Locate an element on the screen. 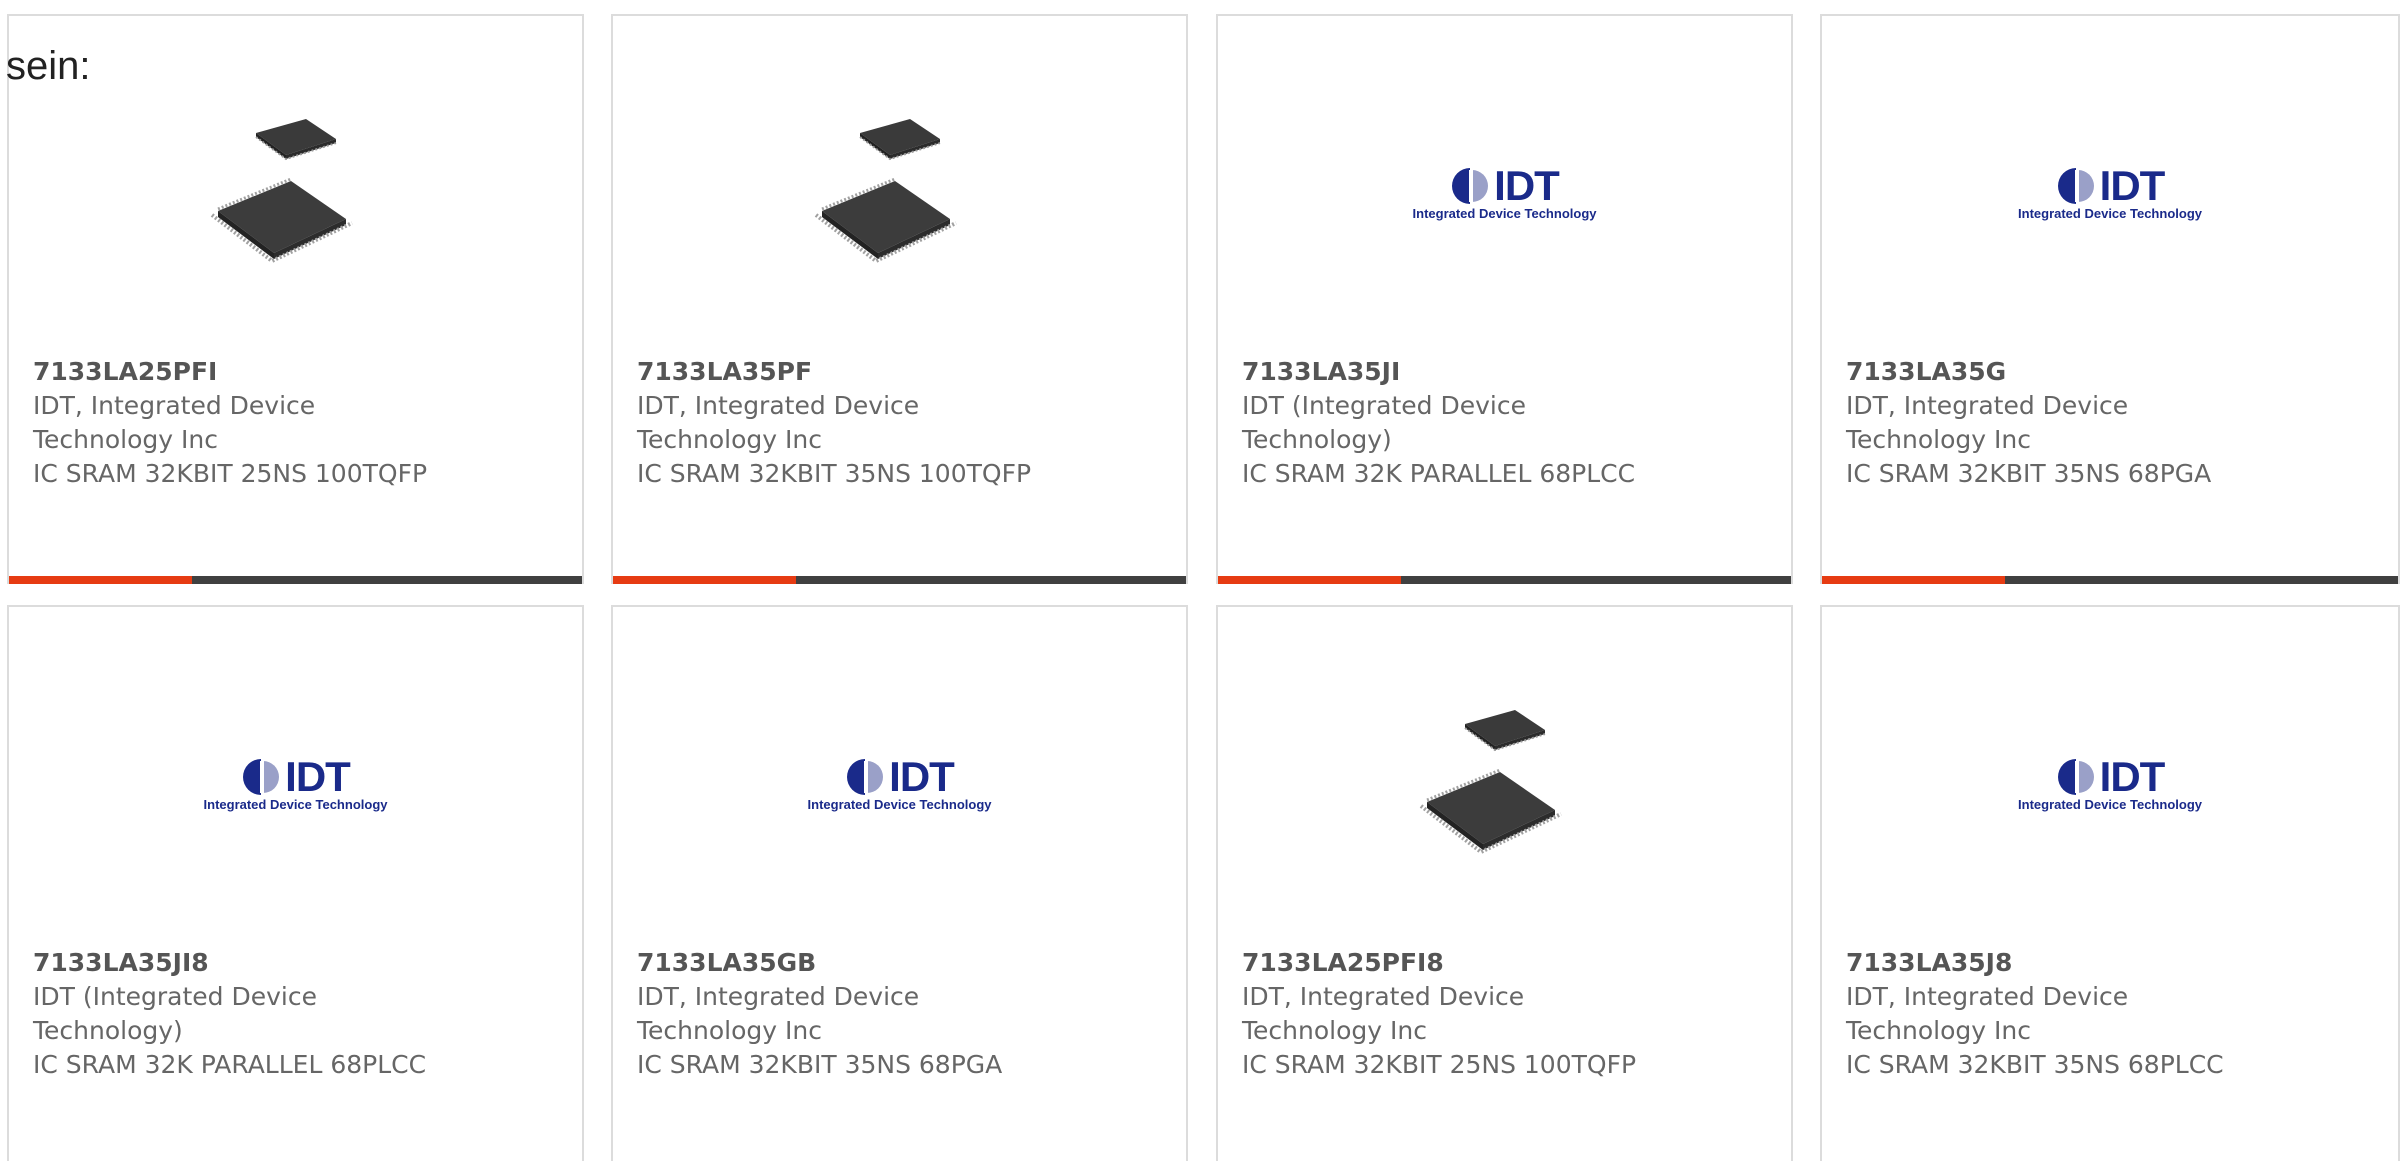 Image resolution: width=2400 pixels, height=1161 pixels. part-number: 7133LA35JI8 is located at coordinates (297, 963).